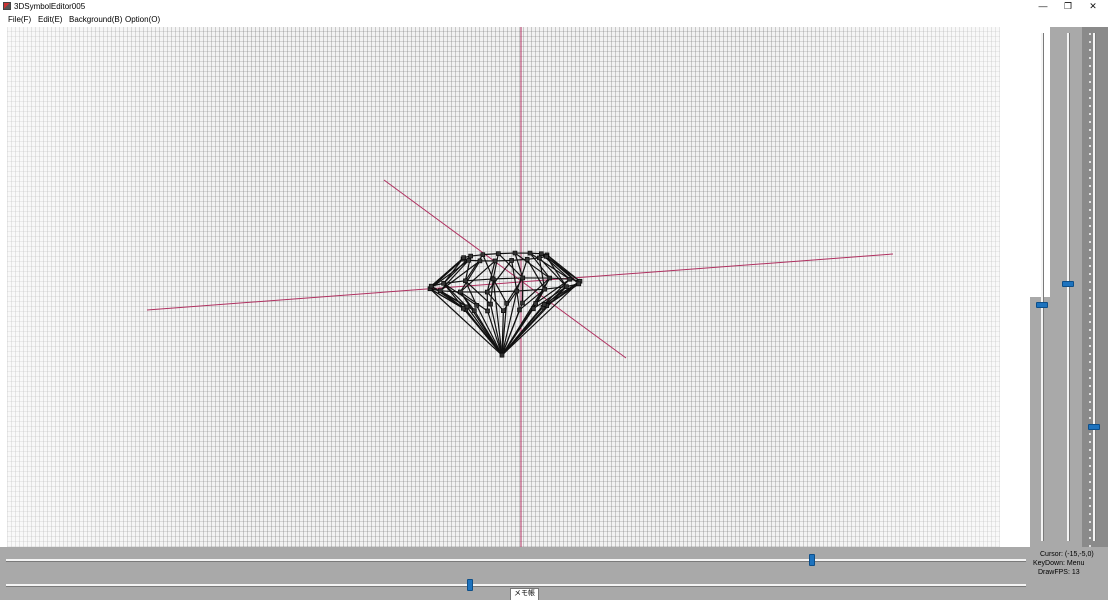 The height and width of the screenshot is (600, 1108). Describe the element at coordinates (554, 20) in the screenshot. I see `menu-bar: File(F) Edit(E) Background(B) Option(O)` at that location.